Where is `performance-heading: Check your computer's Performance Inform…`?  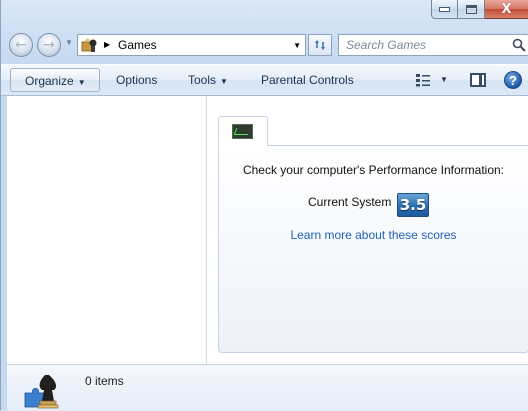 performance-heading: Check your computer's Performance Inform… is located at coordinates (373, 170).